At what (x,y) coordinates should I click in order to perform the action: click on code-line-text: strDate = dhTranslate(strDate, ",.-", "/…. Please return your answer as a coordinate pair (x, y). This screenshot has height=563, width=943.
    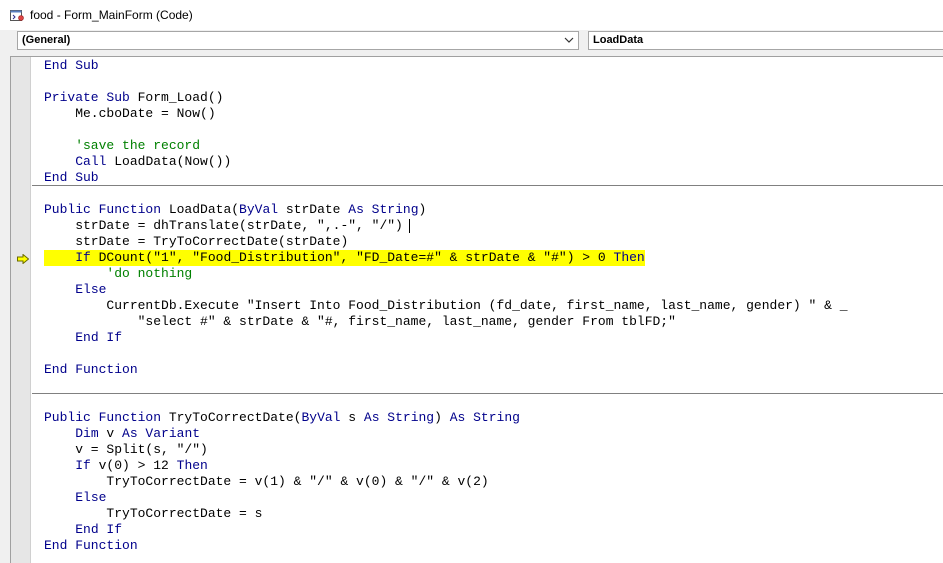
    Looking at the image, I should click on (223, 226).